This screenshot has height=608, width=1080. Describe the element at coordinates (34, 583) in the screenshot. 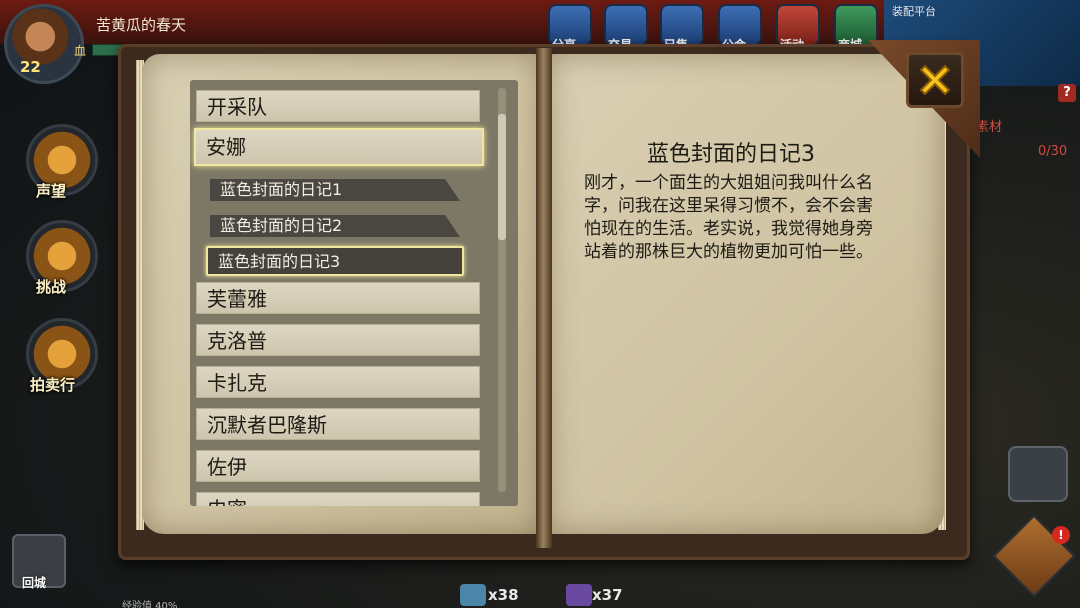

I see `back-to-city-label: 回城` at that location.